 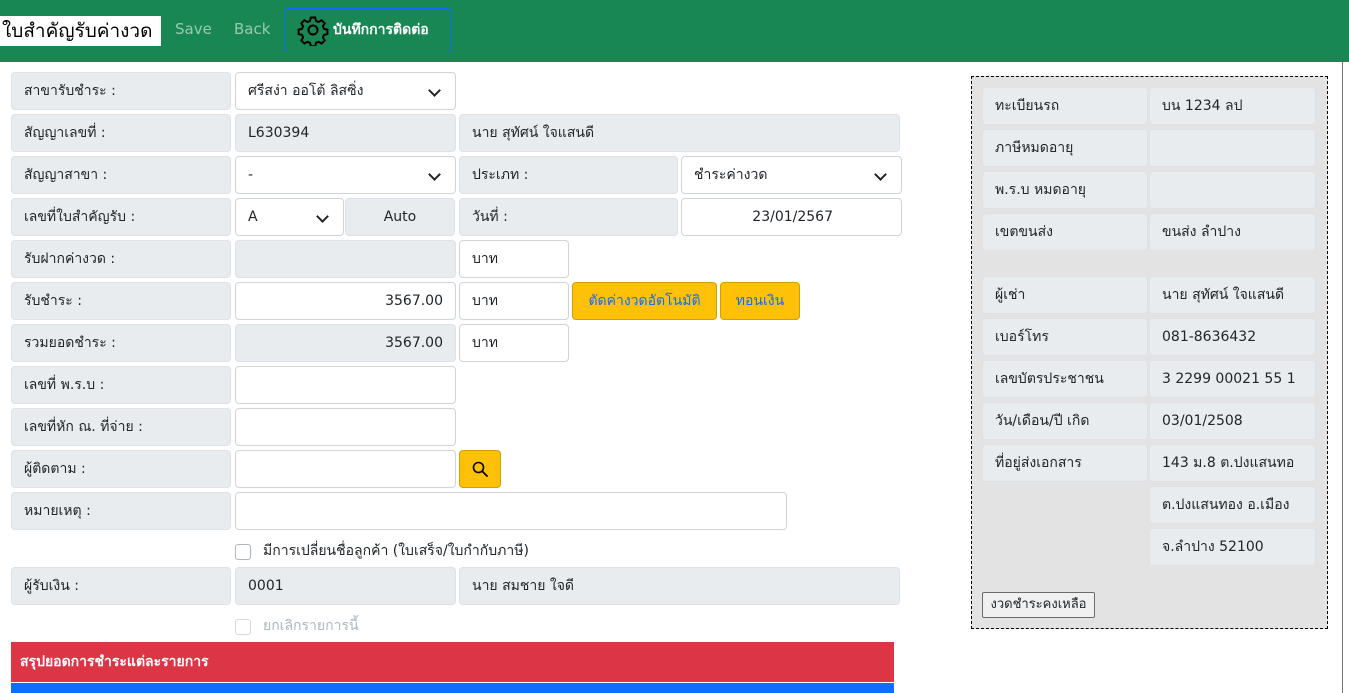 What do you see at coordinates (568, 175) in the screenshot?
I see `type-label: ประเภท :` at bounding box center [568, 175].